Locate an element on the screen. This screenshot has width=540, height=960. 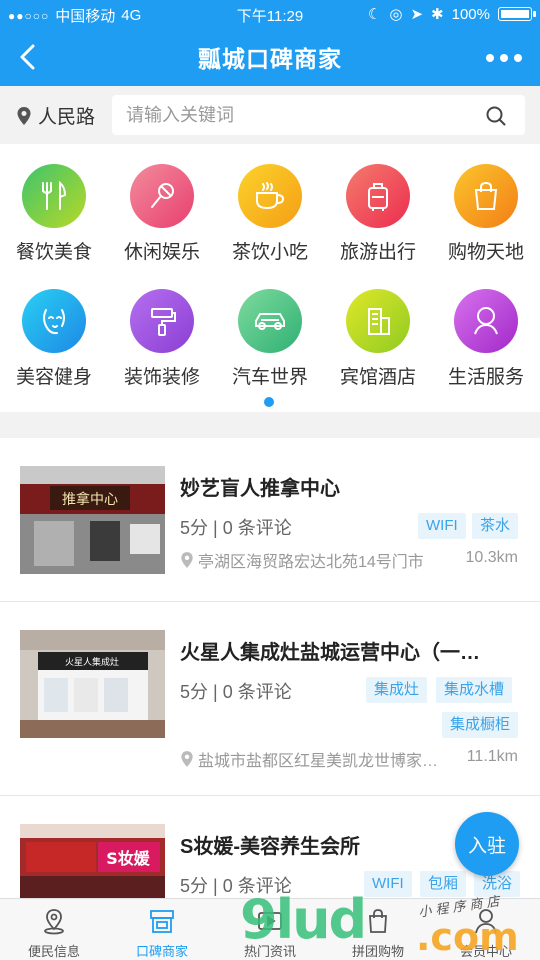
location-selector: 人民路 is located at coordinates (55, 115).